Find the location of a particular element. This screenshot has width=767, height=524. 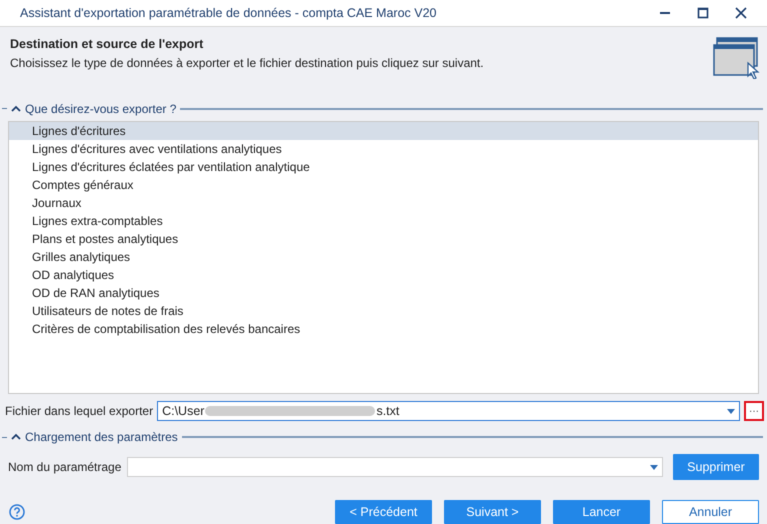

file-path-field: C:\User s.txt is located at coordinates (448, 411).